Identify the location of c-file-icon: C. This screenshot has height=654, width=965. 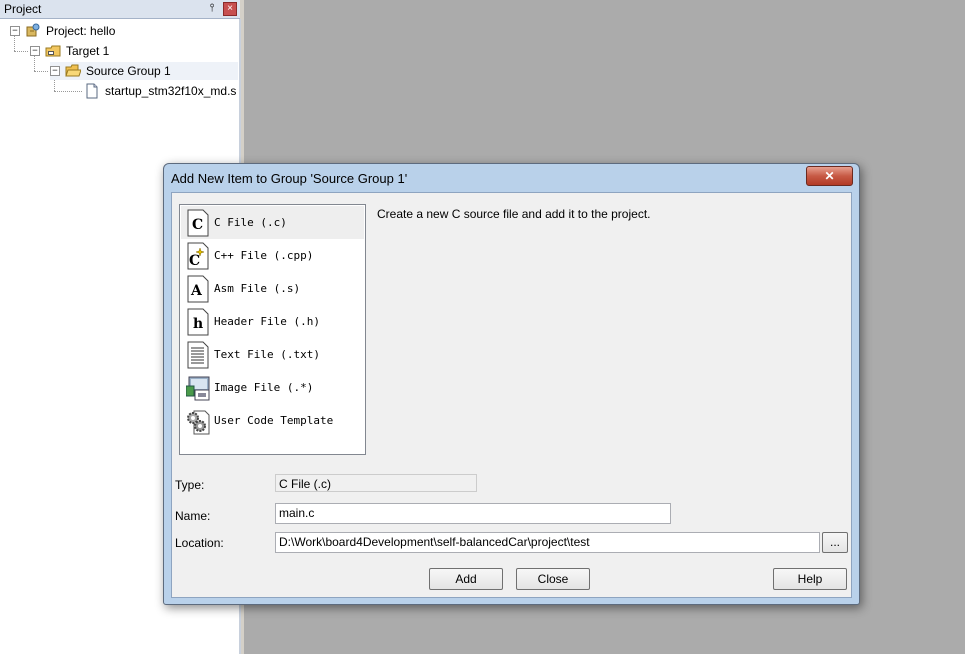
(198, 223).